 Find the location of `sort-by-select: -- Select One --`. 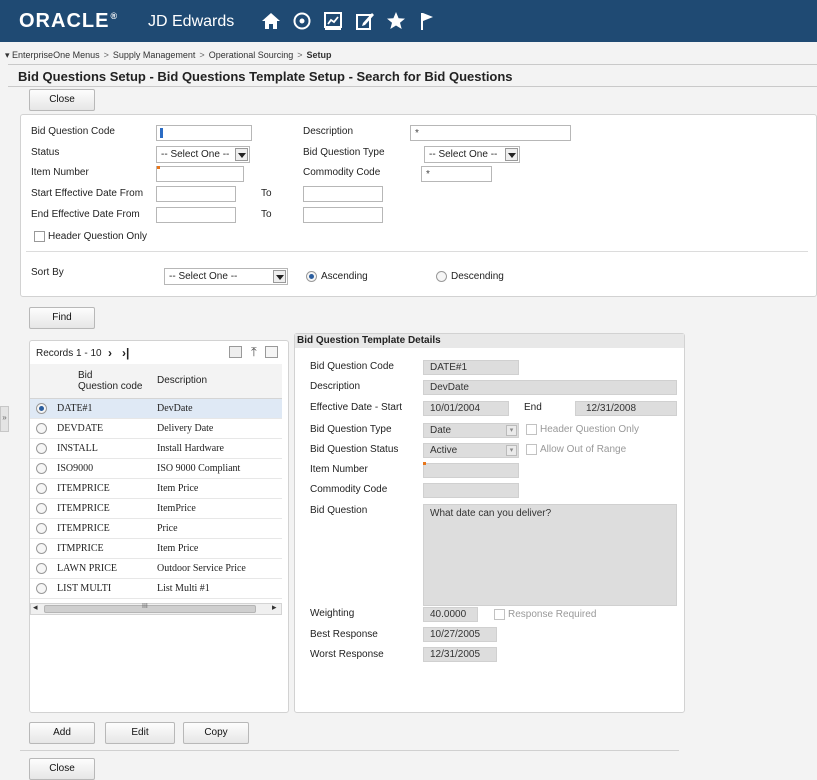

sort-by-select: -- Select One -- is located at coordinates (226, 276).